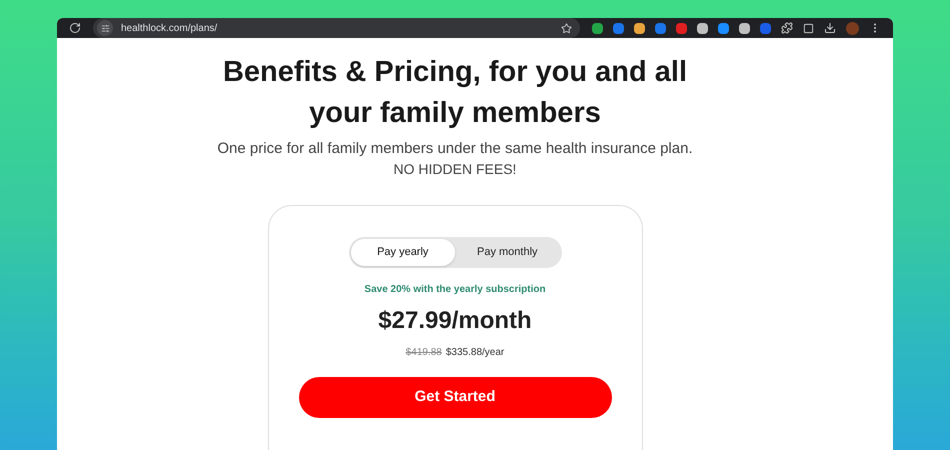 The image size is (950, 450). Describe the element at coordinates (455, 169) in the screenshot. I see `notice-text: NO HIDDEN FEES!` at that location.